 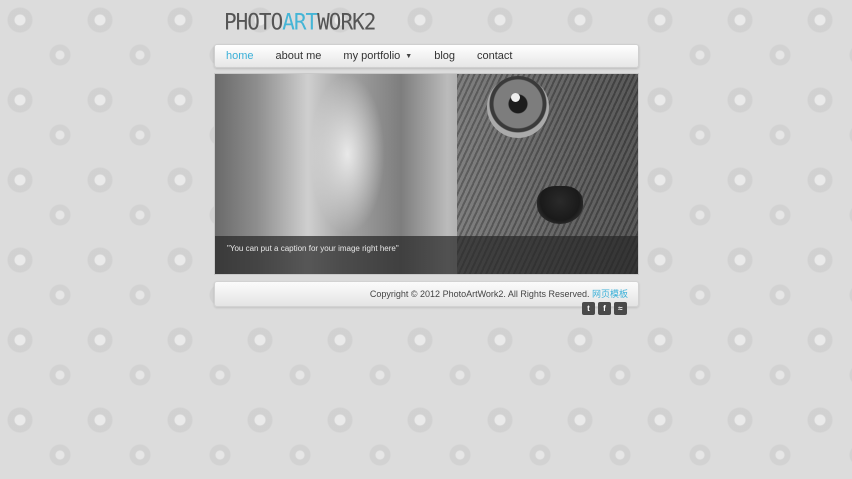 I want to click on slider-background-blur, so click(x=347, y=154).